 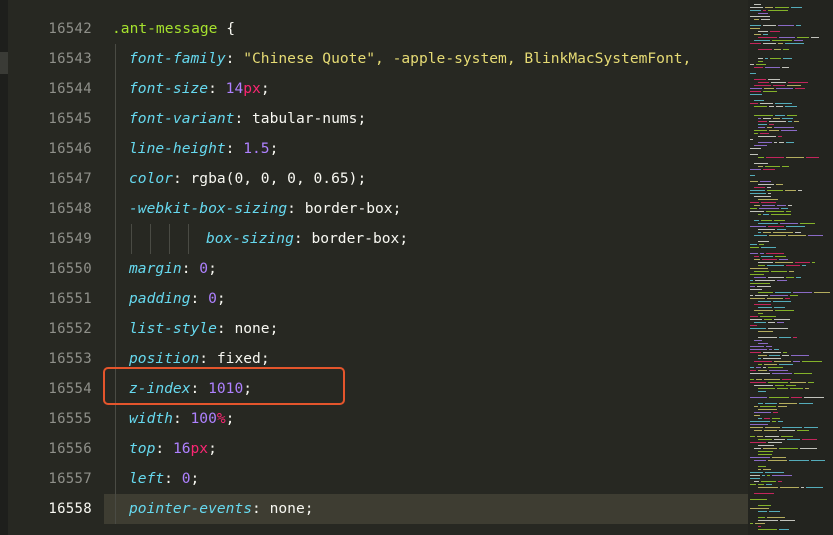 I want to click on css-property: -webkit-box-sizing, so click(x=208, y=208).